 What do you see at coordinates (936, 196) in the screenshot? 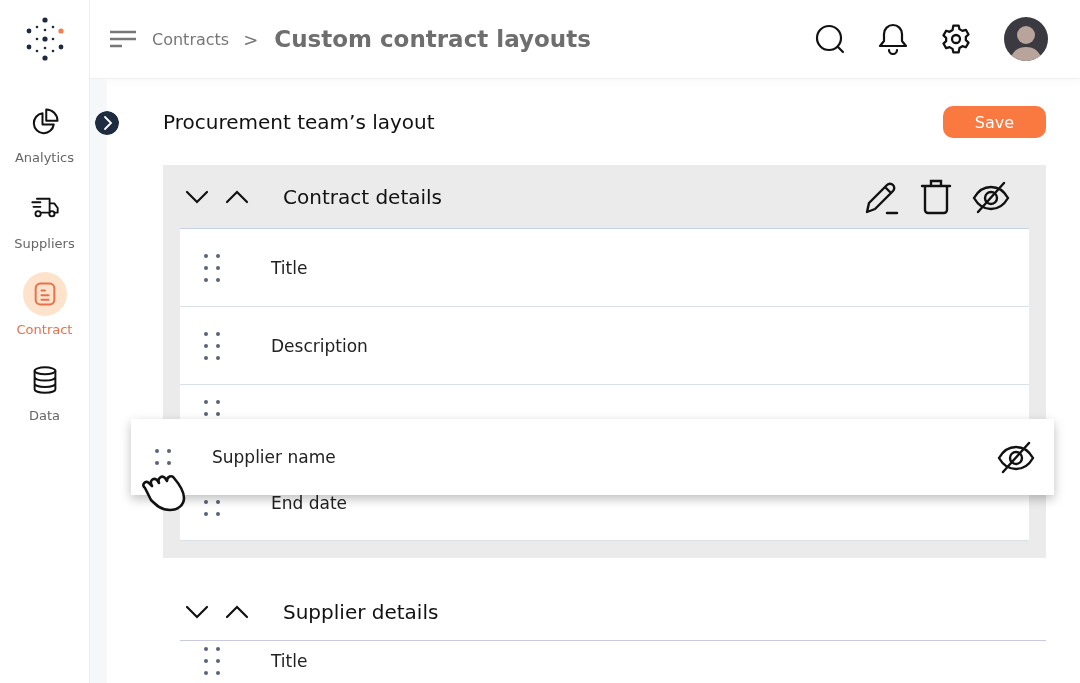
I see `trash-icon` at bounding box center [936, 196].